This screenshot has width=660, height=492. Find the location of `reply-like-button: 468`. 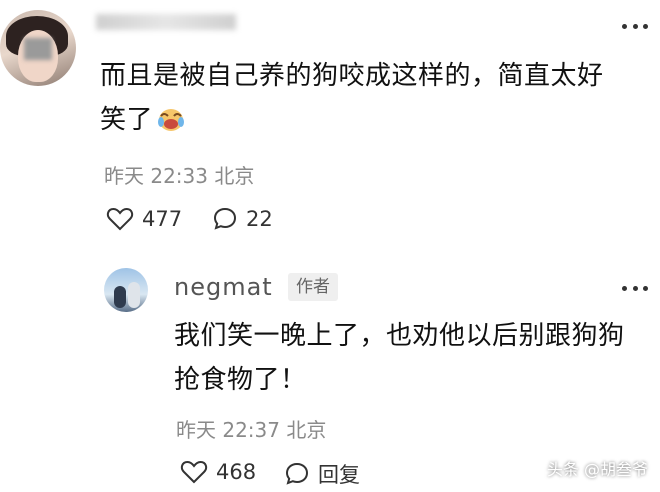

reply-like-button: 468 is located at coordinates (218, 472).